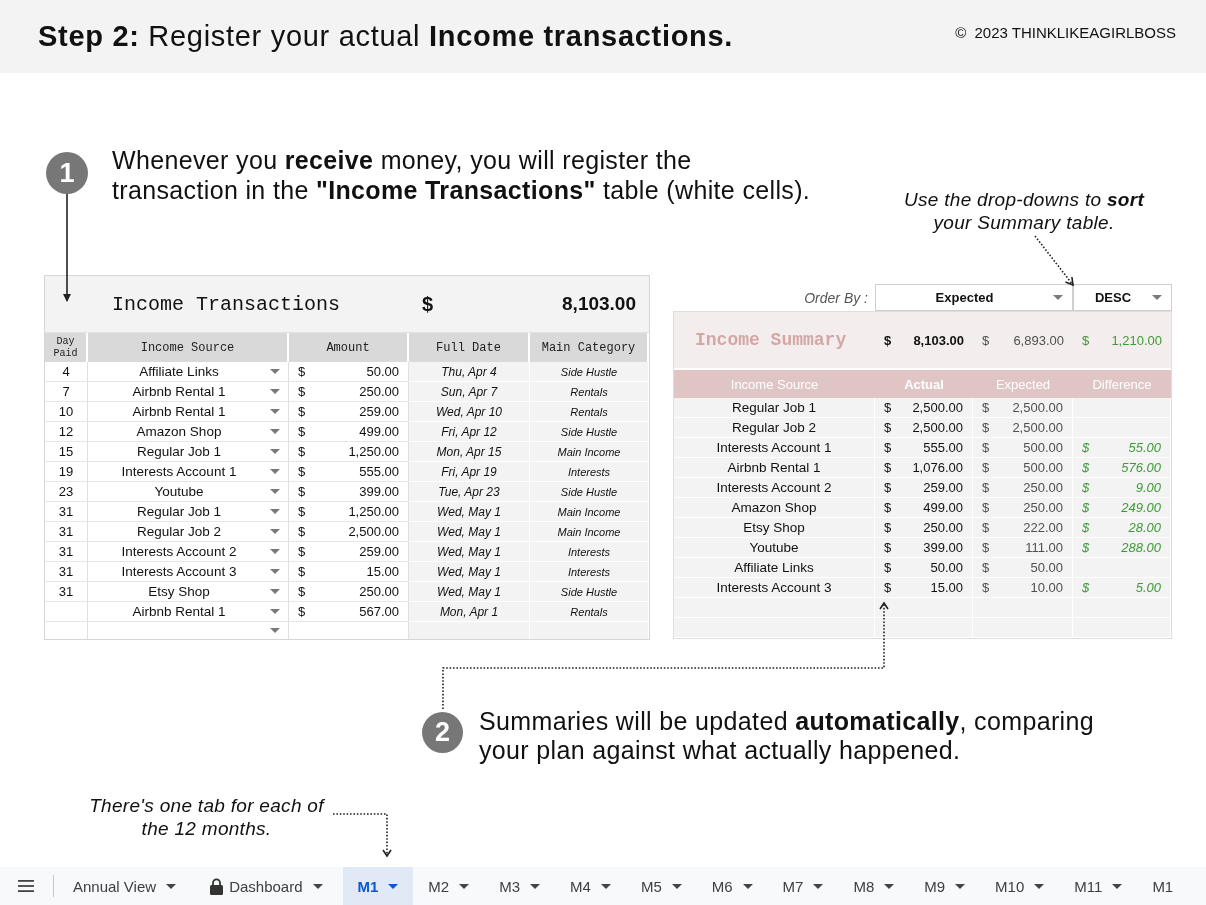  I want to click on table-cell: 4, so click(66, 372).